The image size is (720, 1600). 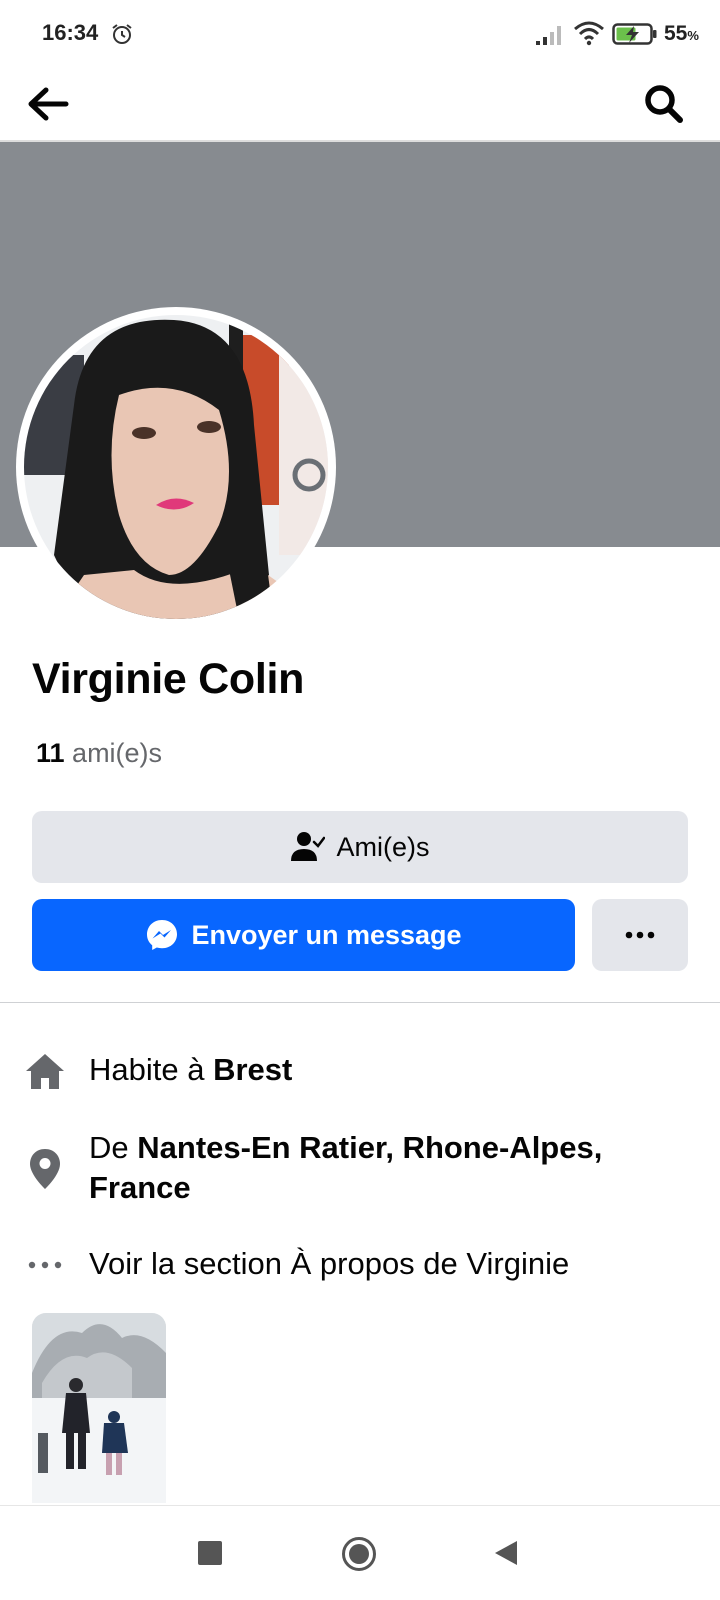 I want to click on top-nav, so click(x=360, y=106).